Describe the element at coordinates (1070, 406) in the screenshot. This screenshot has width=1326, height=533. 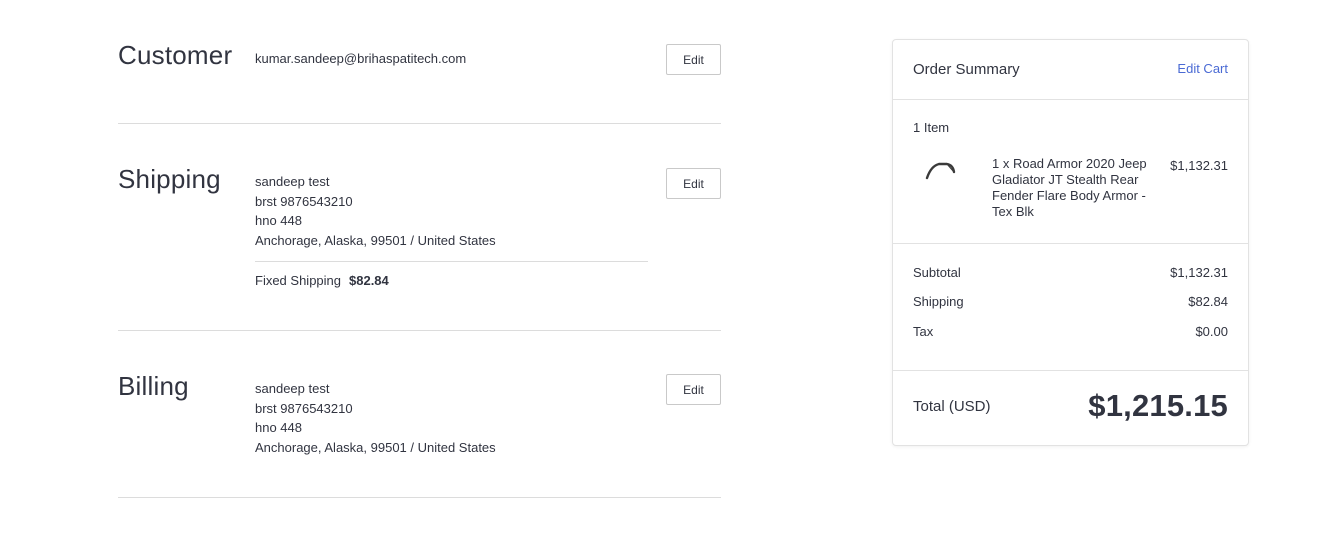
I see `total-row: Total (USD) $1,215.15` at that location.